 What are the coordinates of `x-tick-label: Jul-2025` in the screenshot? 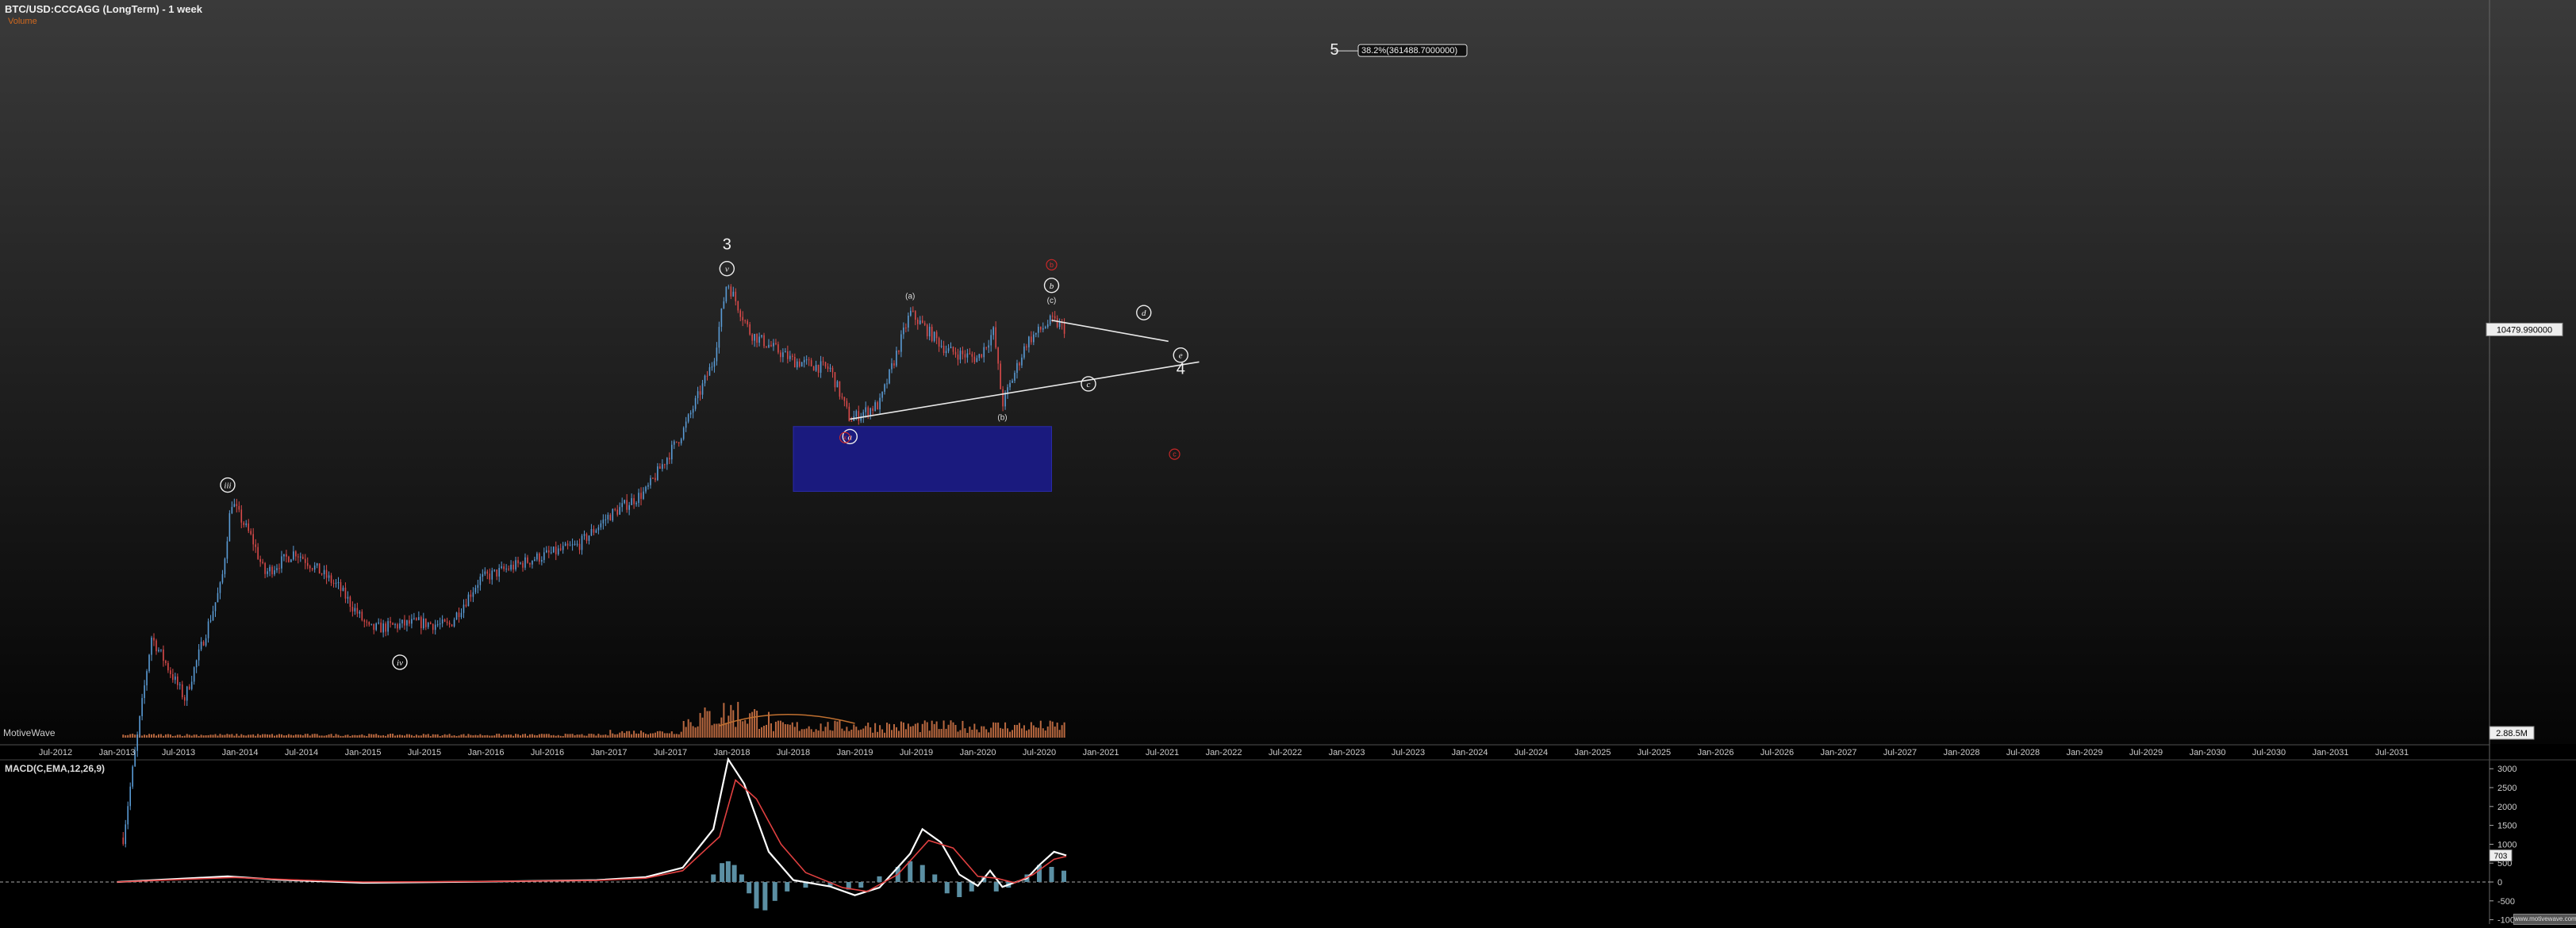 It's located at (1654, 752).